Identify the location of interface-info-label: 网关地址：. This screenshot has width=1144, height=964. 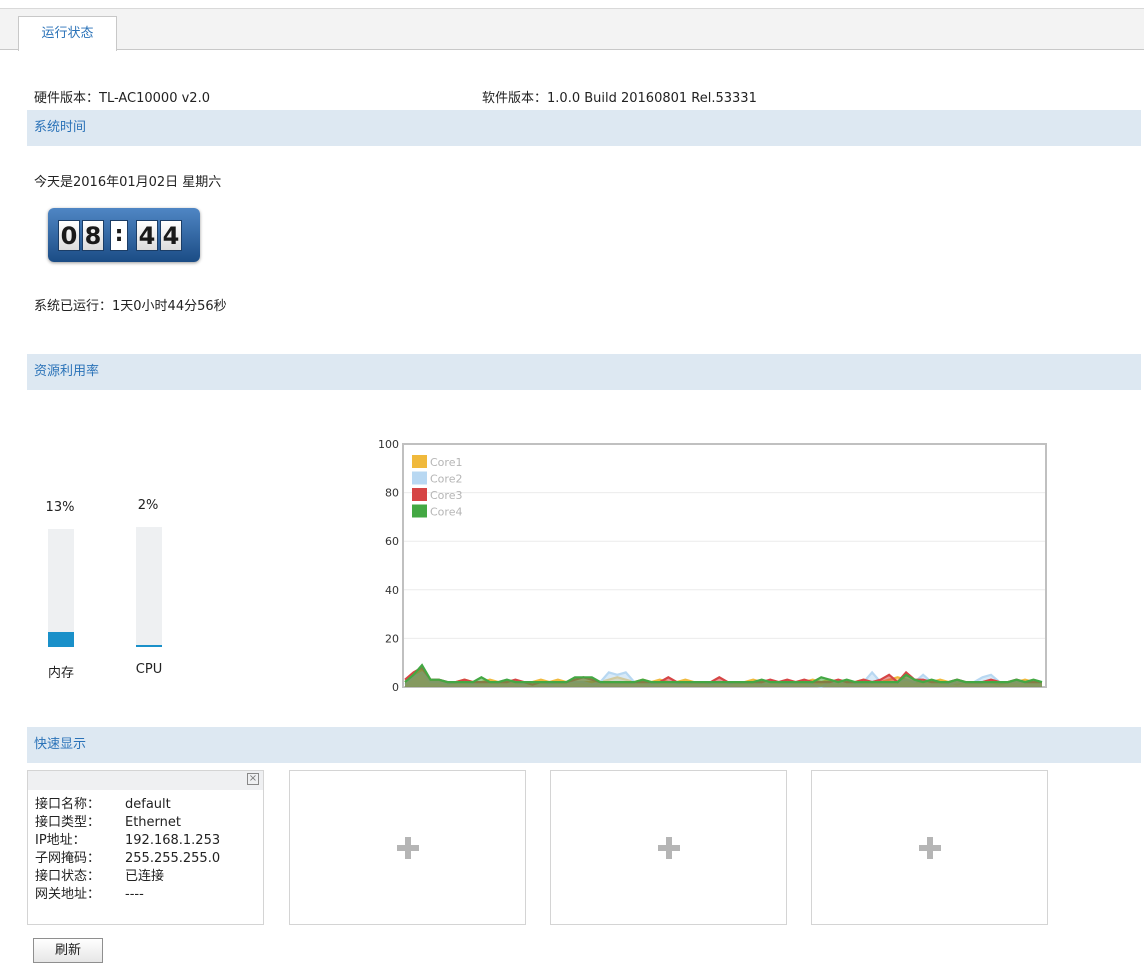
(68, 894).